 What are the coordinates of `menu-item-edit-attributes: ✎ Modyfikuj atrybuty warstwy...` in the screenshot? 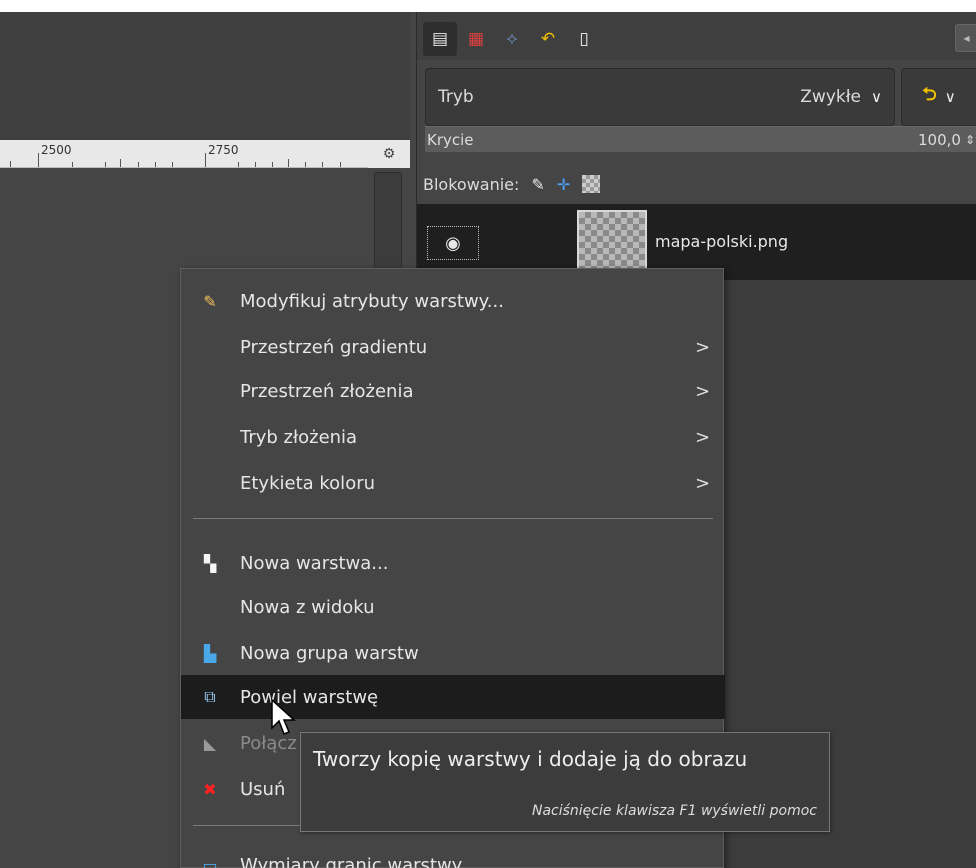 It's located at (453, 301).